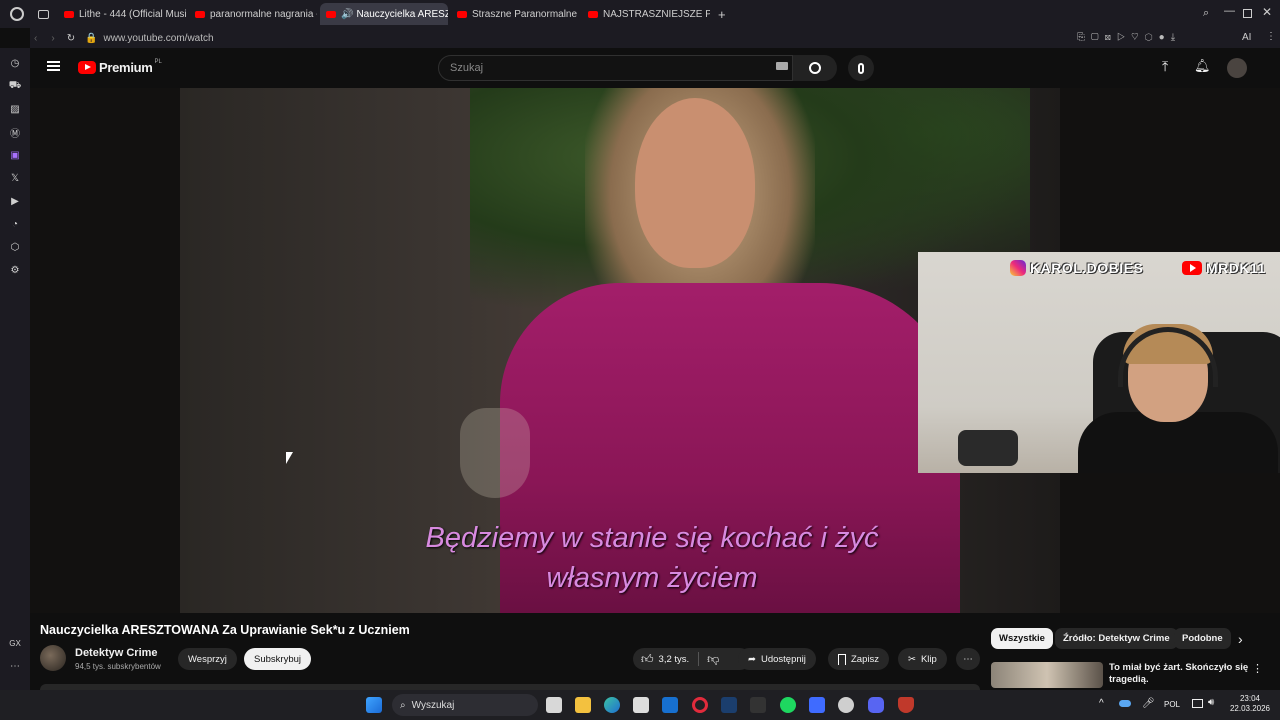 This screenshot has height=720, width=1280. I want to click on instagram-tag: KAROL.DOBIES, so click(1076, 268).